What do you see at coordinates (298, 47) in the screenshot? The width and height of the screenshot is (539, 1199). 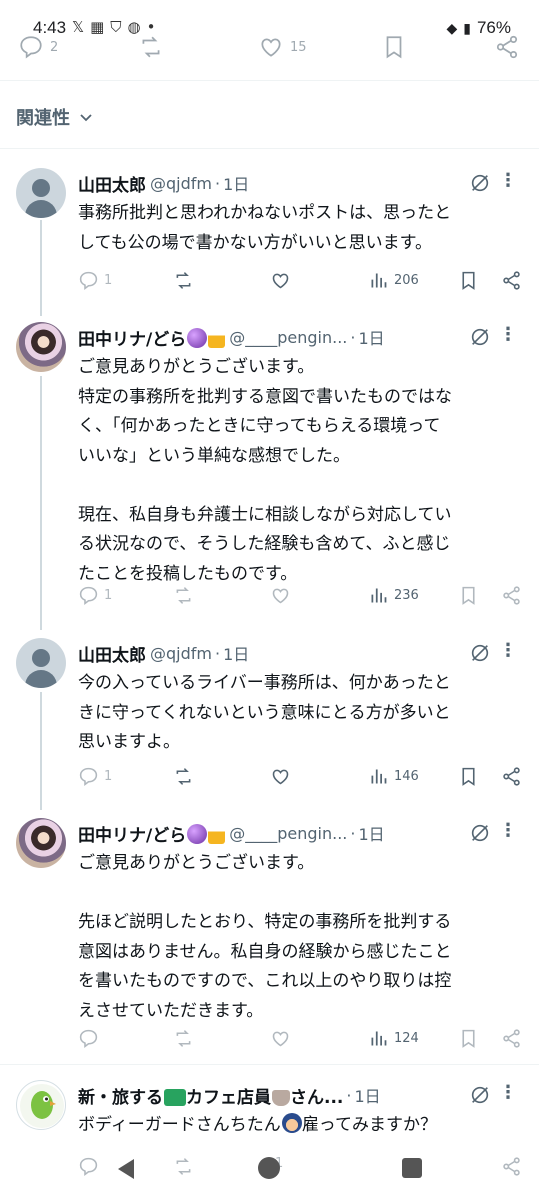 I see `like-count: 15` at bounding box center [298, 47].